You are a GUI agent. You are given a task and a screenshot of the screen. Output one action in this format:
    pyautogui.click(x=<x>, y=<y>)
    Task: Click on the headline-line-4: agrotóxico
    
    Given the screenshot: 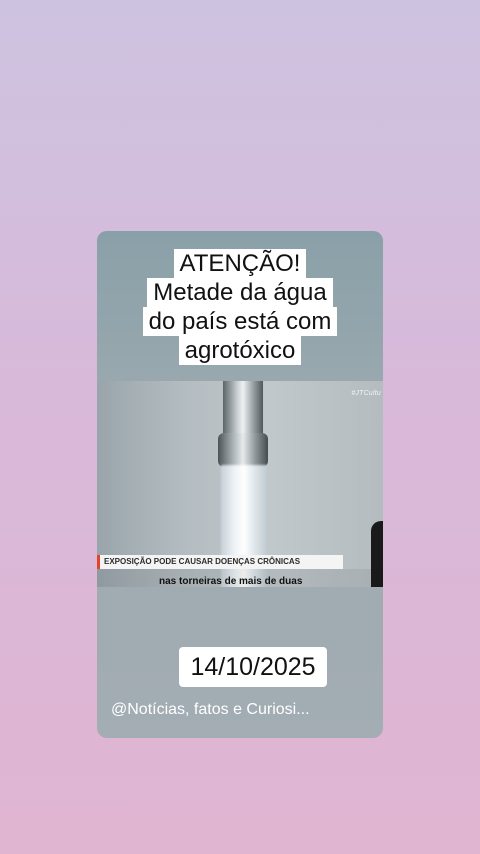 What is the action you would take?
    pyautogui.click(x=240, y=350)
    